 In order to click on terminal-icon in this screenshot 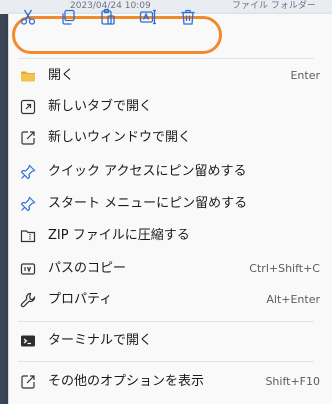, I will do `click(28, 341)`.